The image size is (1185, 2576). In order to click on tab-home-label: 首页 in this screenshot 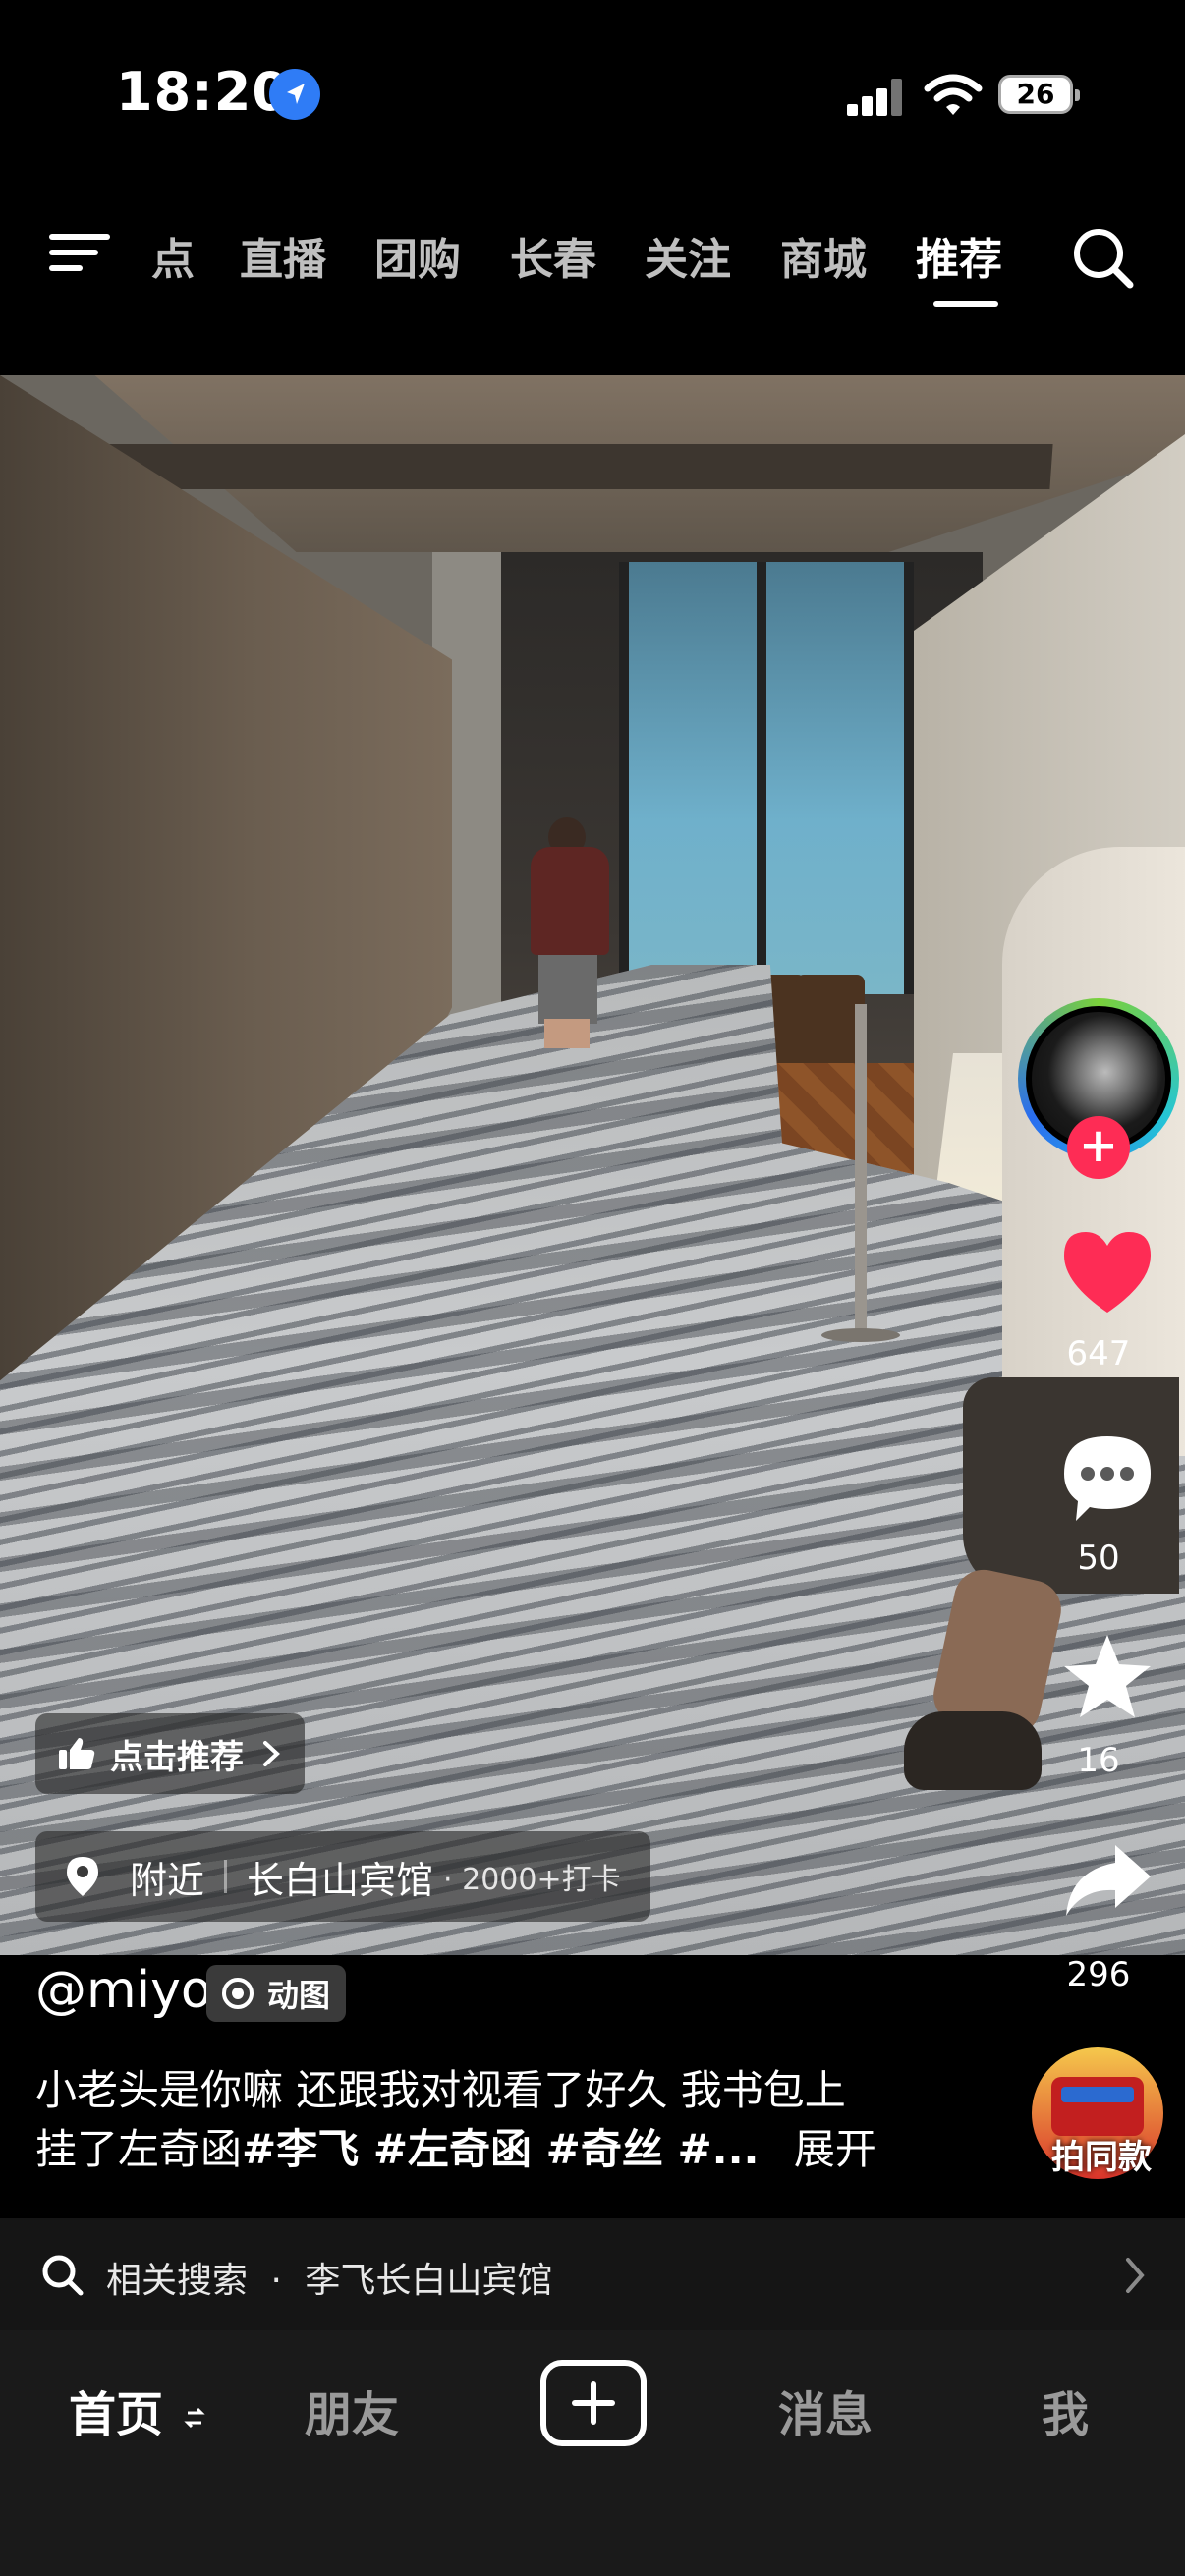, I will do `click(117, 2414)`.